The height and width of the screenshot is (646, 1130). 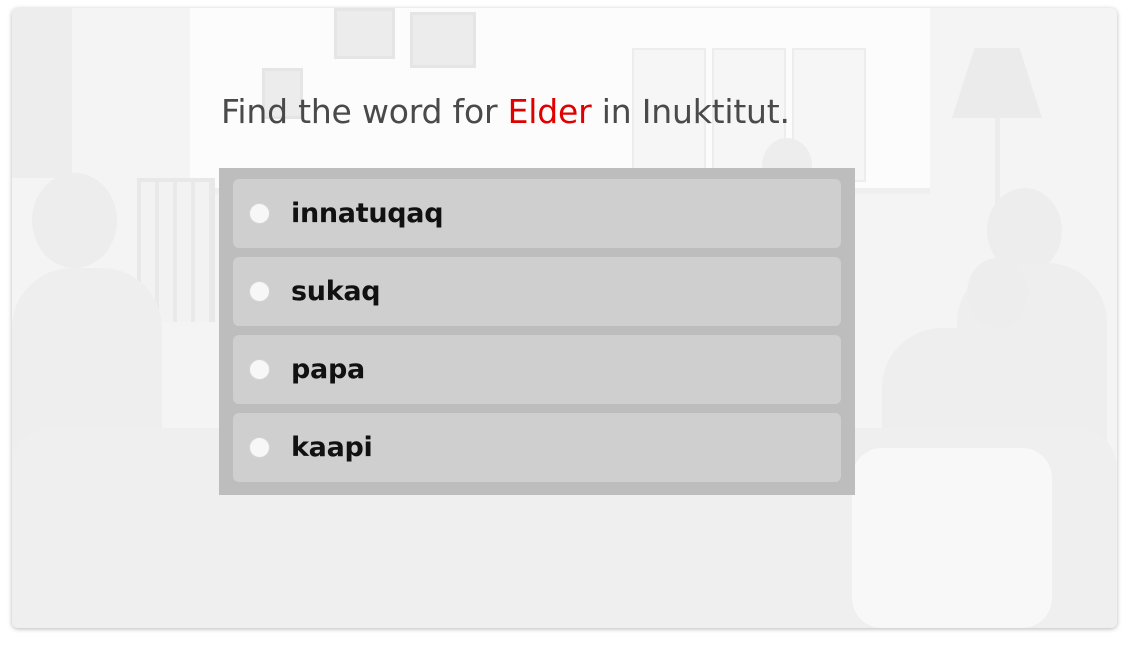 I want to click on answer-option: sukaq, so click(x=537, y=291).